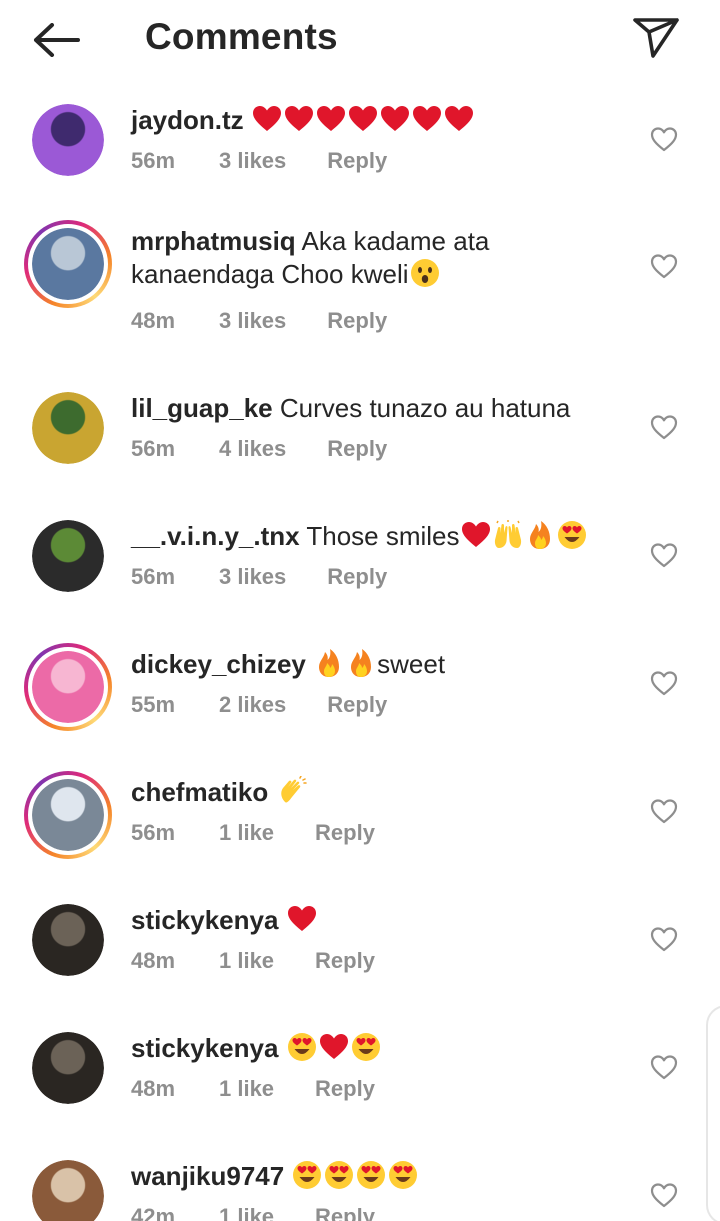  What do you see at coordinates (213, 241) in the screenshot?
I see `comment-username: mrphatmusiq` at bounding box center [213, 241].